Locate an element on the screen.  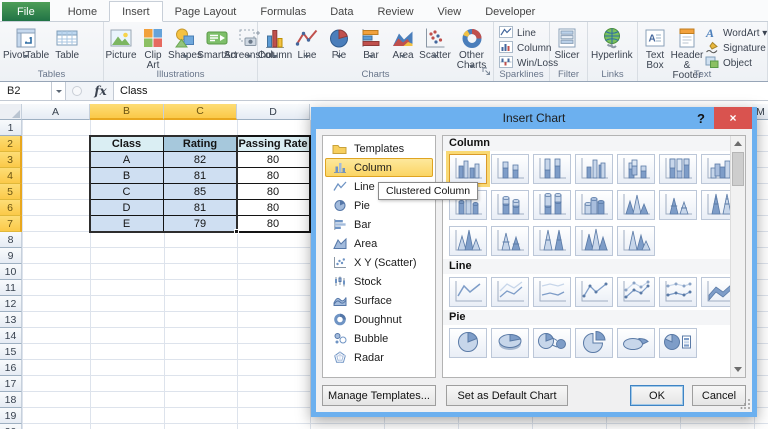
column-header-B: B is located at coordinates (127, 112).